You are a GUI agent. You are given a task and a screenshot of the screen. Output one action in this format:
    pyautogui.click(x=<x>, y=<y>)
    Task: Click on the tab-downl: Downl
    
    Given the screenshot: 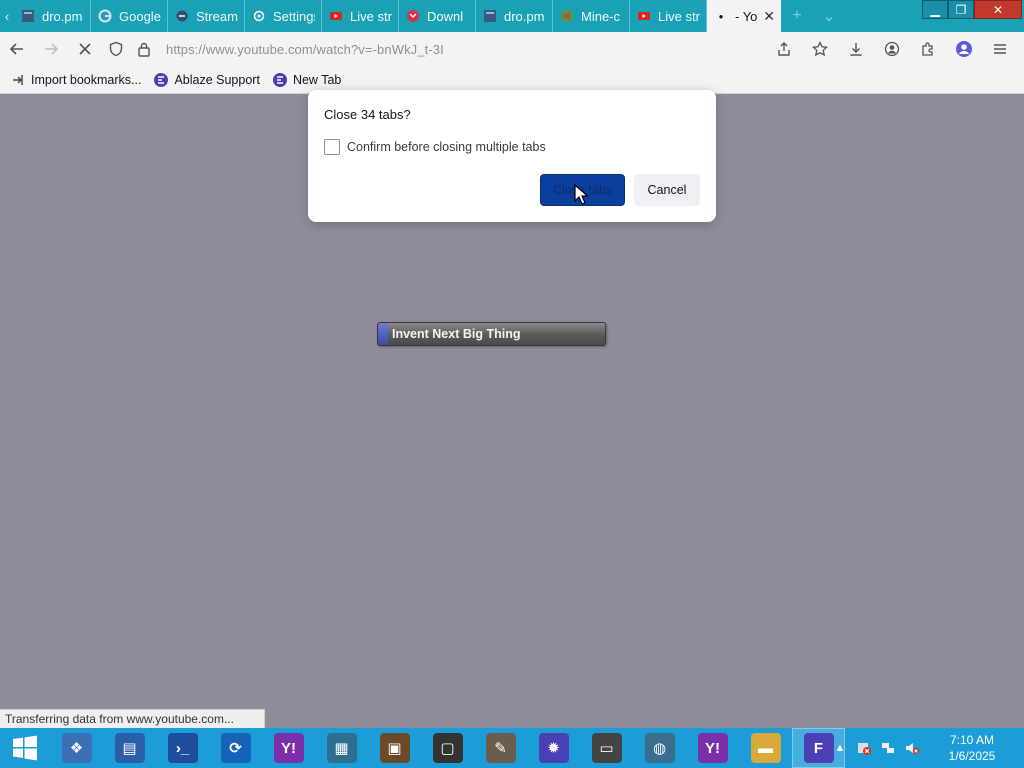 What is the action you would take?
    pyautogui.click(x=437, y=16)
    